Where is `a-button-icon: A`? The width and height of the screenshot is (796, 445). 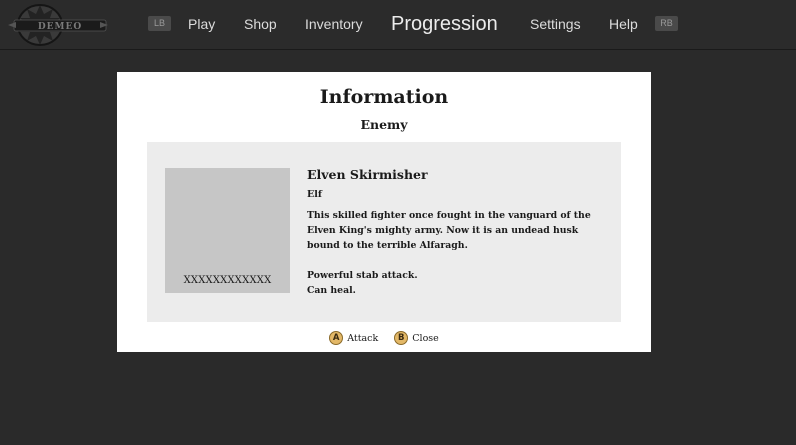 a-button-icon: A is located at coordinates (336, 338).